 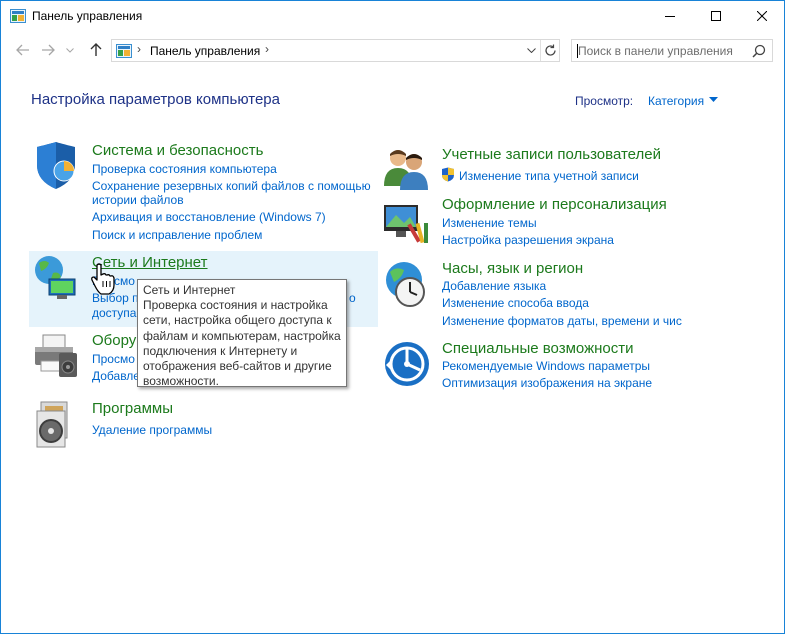 I want to click on maximize-button, so click(x=716, y=16).